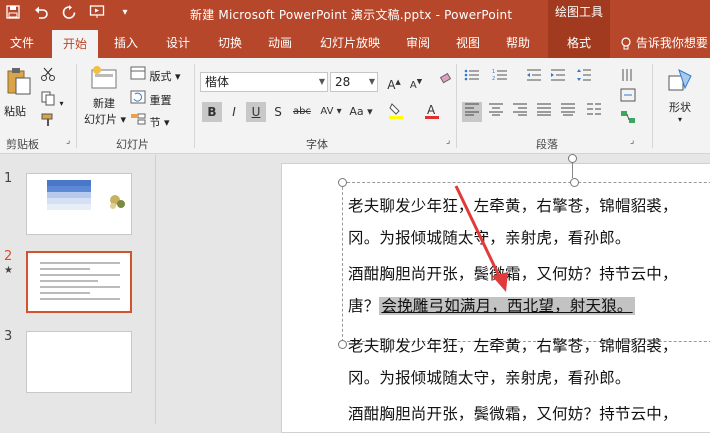  I want to click on bullets-button, so click(472, 78).